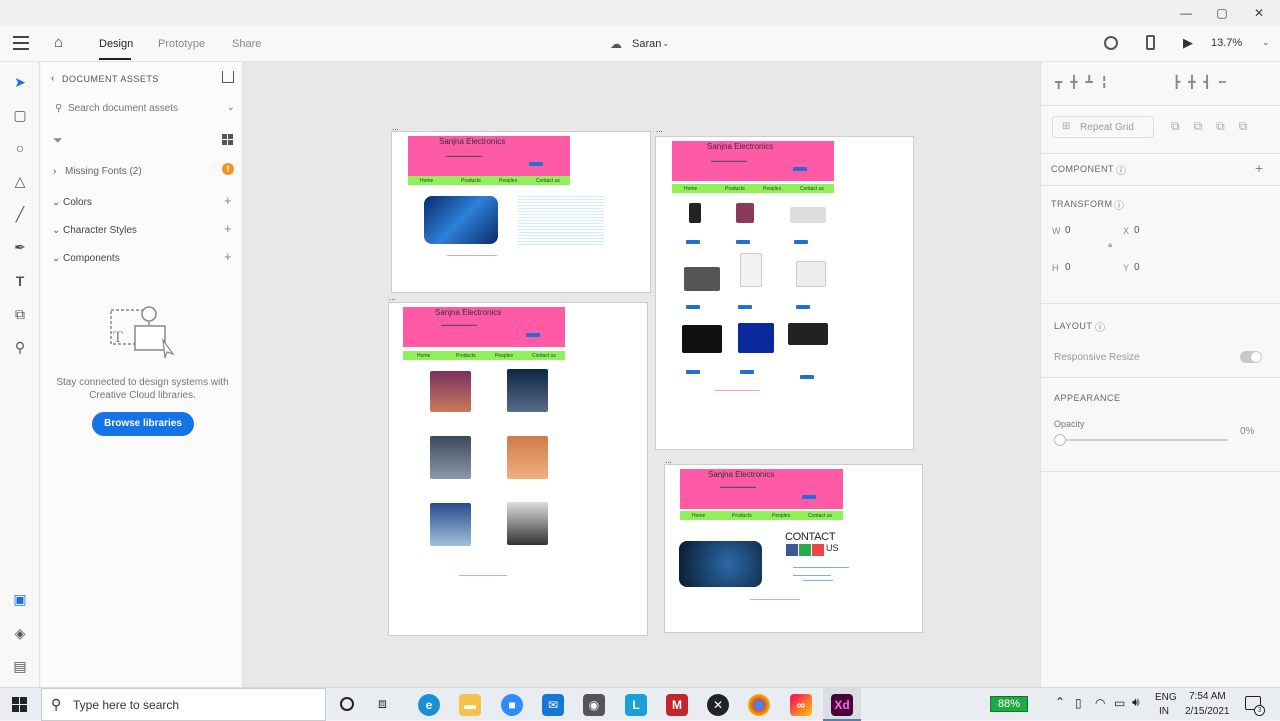 Image resolution: width=1280 pixels, height=721 pixels. Describe the element at coordinates (347, 704) in the screenshot. I see `cortana-icon` at that location.